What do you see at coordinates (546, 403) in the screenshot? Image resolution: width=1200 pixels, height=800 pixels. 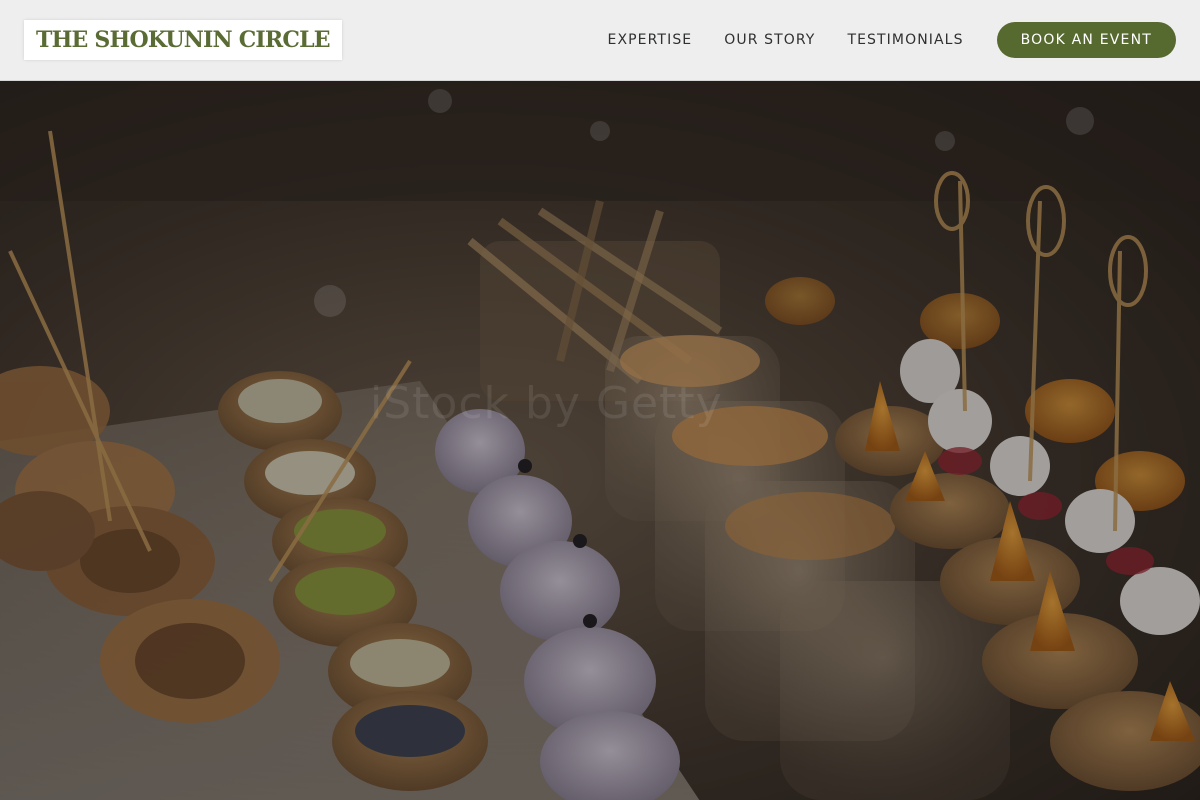 I see `hero-watermark: iStock by Getty` at bounding box center [546, 403].